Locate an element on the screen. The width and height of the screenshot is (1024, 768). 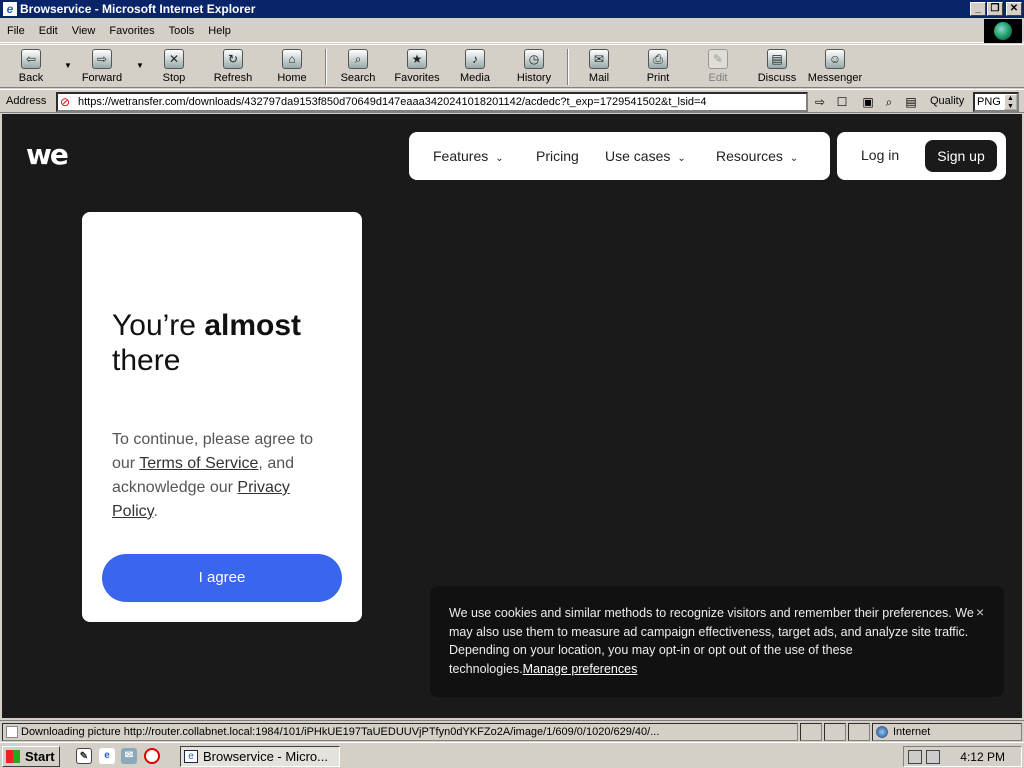
close-button: ✕ is located at coordinates (1014, 9).